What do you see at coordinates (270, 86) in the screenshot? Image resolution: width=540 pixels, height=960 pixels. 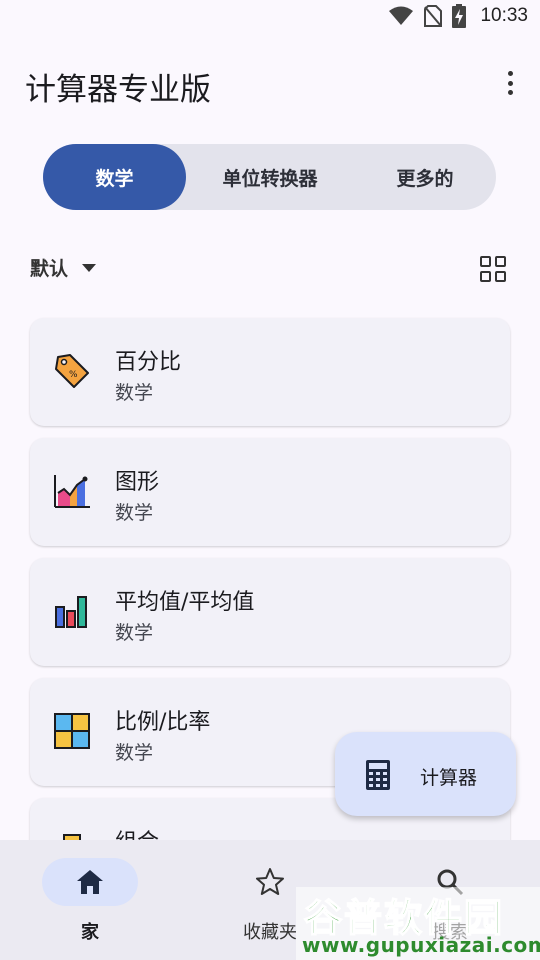 I see `app-bar: 计算器专业版` at bounding box center [270, 86].